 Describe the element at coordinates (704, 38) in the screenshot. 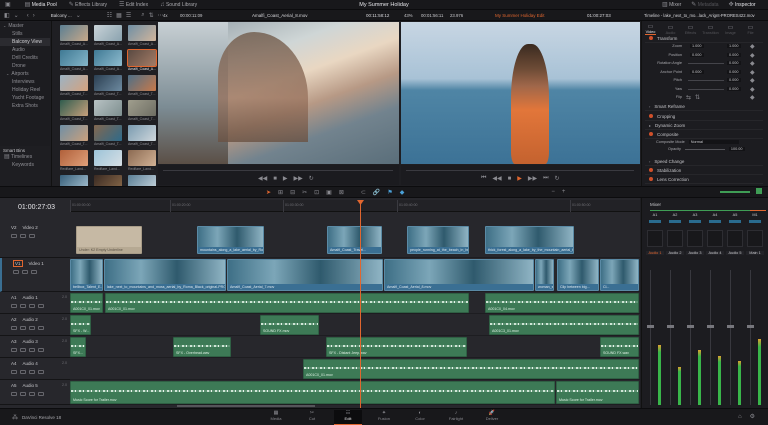

I see `transform-section: Transform` at that location.